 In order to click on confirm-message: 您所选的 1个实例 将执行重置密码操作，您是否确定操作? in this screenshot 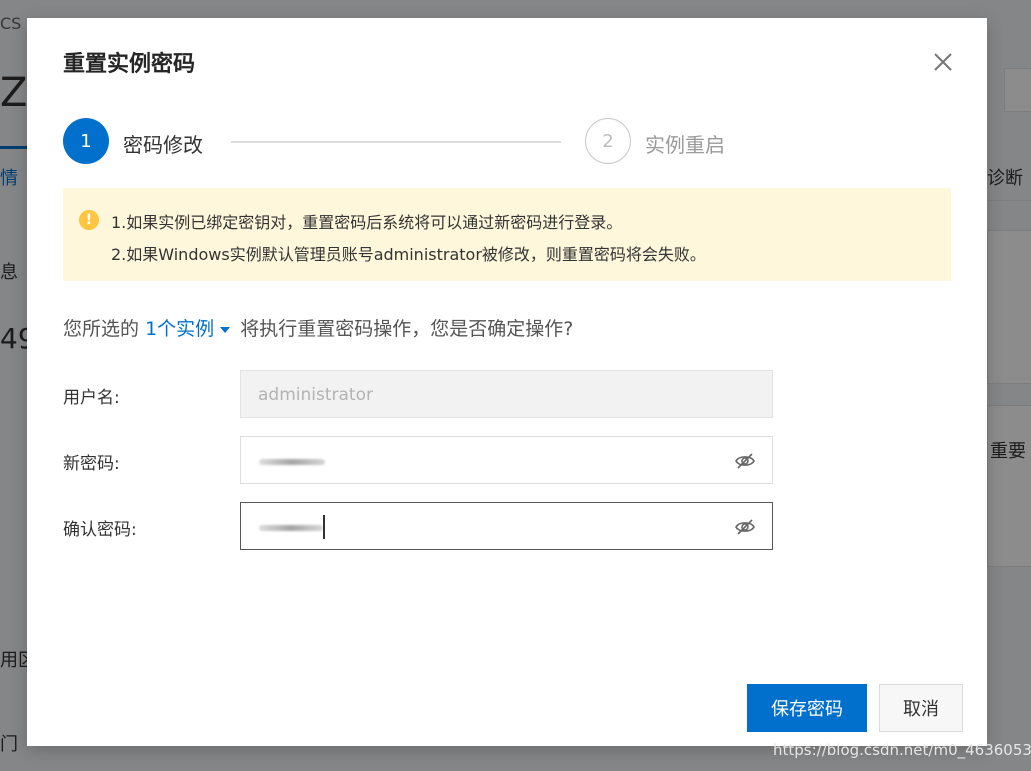, I will do `click(318, 327)`.